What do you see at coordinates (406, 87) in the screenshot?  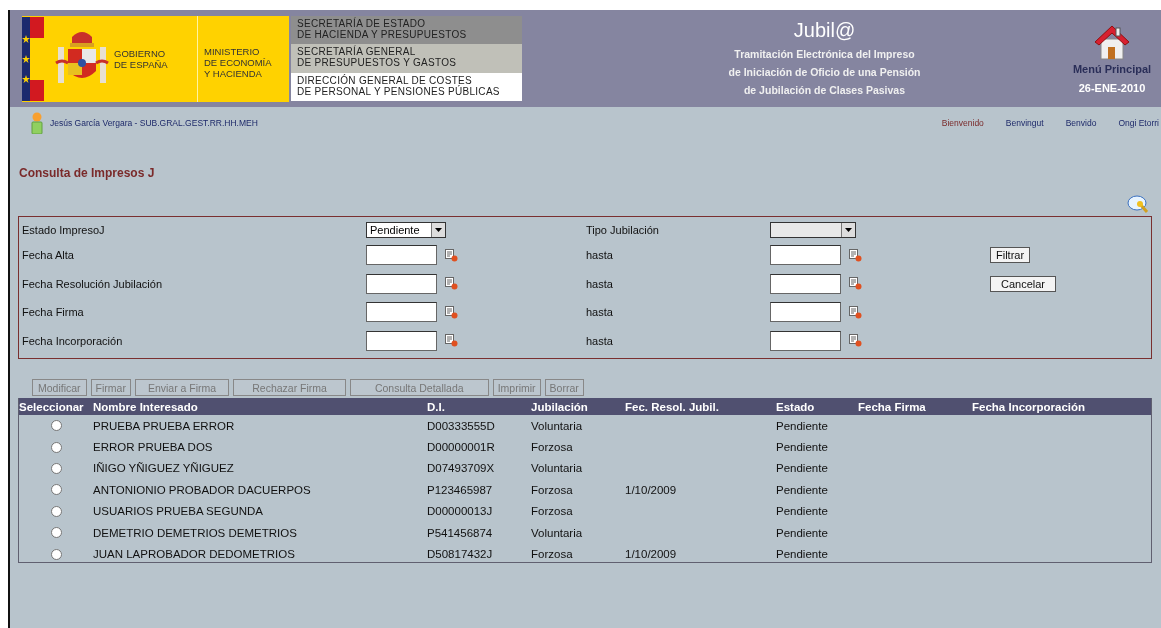 I see `department-name: DIRECCIÓN GENERAL DE COSTES DE PERSONAL Y PENSIONES PÚBLICAS` at bounding box center [406, 87].